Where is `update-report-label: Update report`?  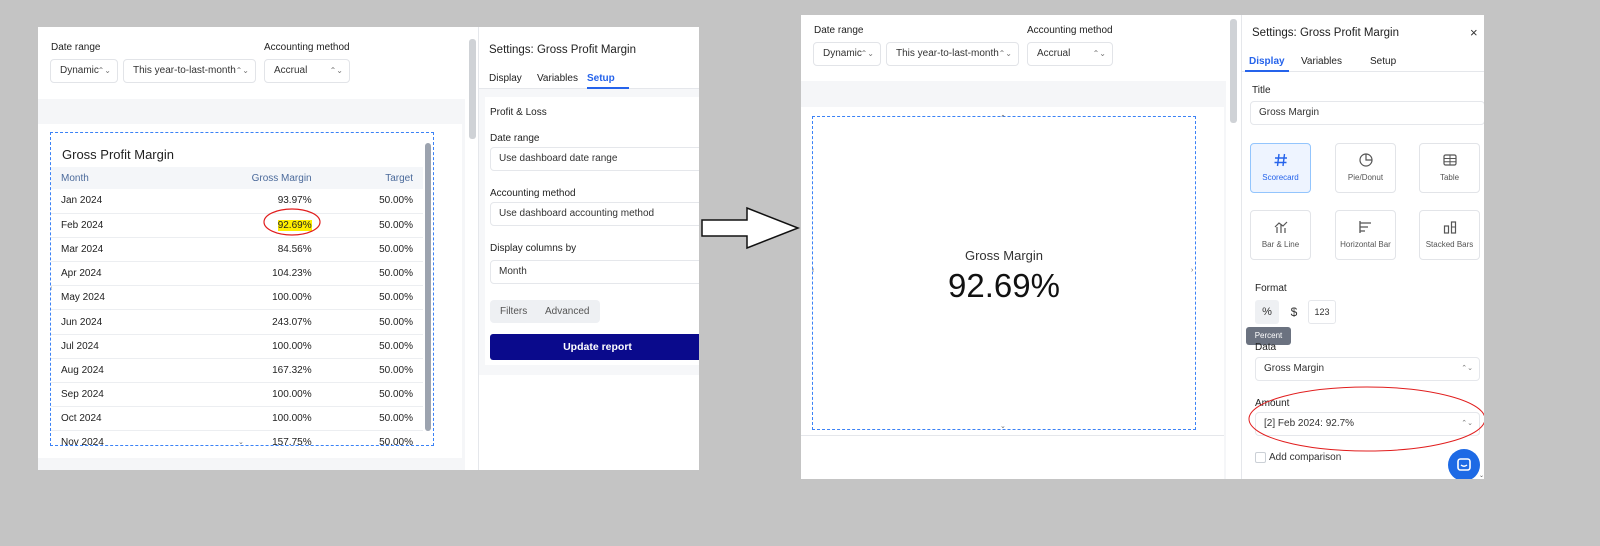 update-report-label: Update report is located at coordinates (597, 347).